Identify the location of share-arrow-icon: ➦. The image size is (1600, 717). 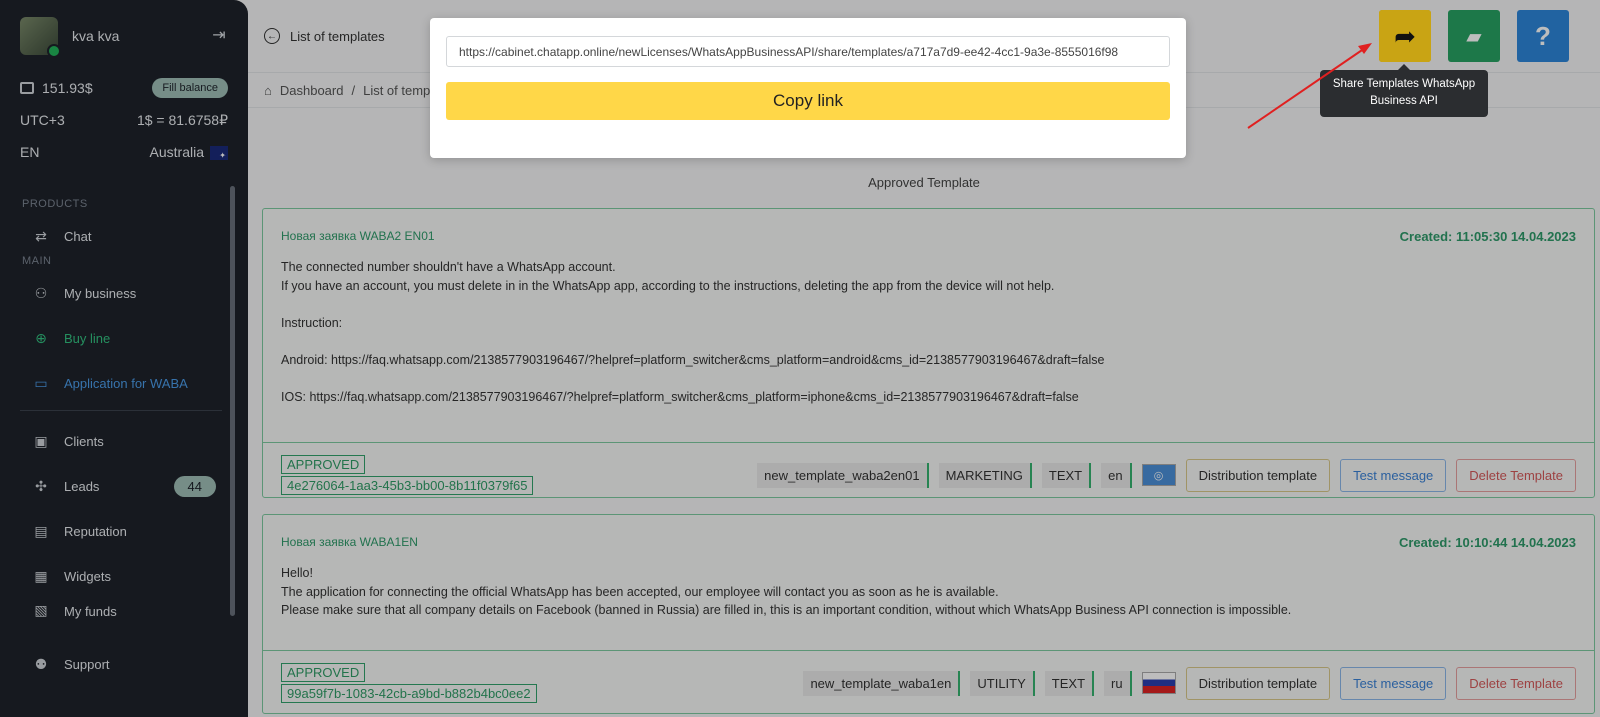
(1405, 35).